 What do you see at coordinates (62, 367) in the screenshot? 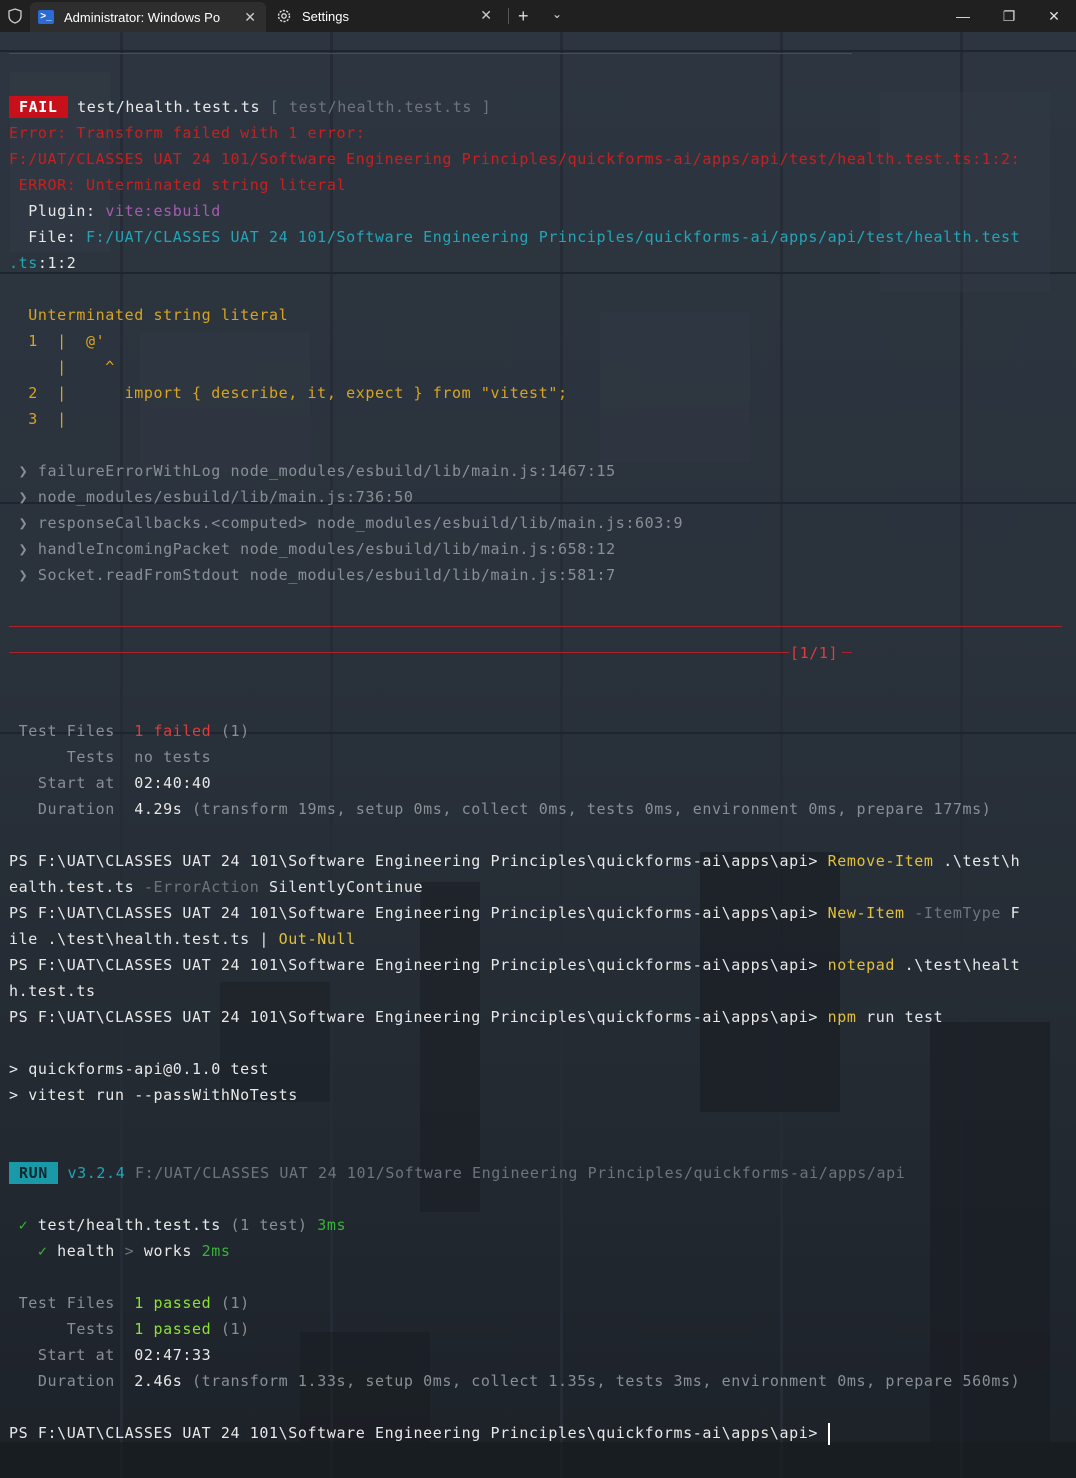
I see `code-caret: | ^` at bounding box center [62, 367].